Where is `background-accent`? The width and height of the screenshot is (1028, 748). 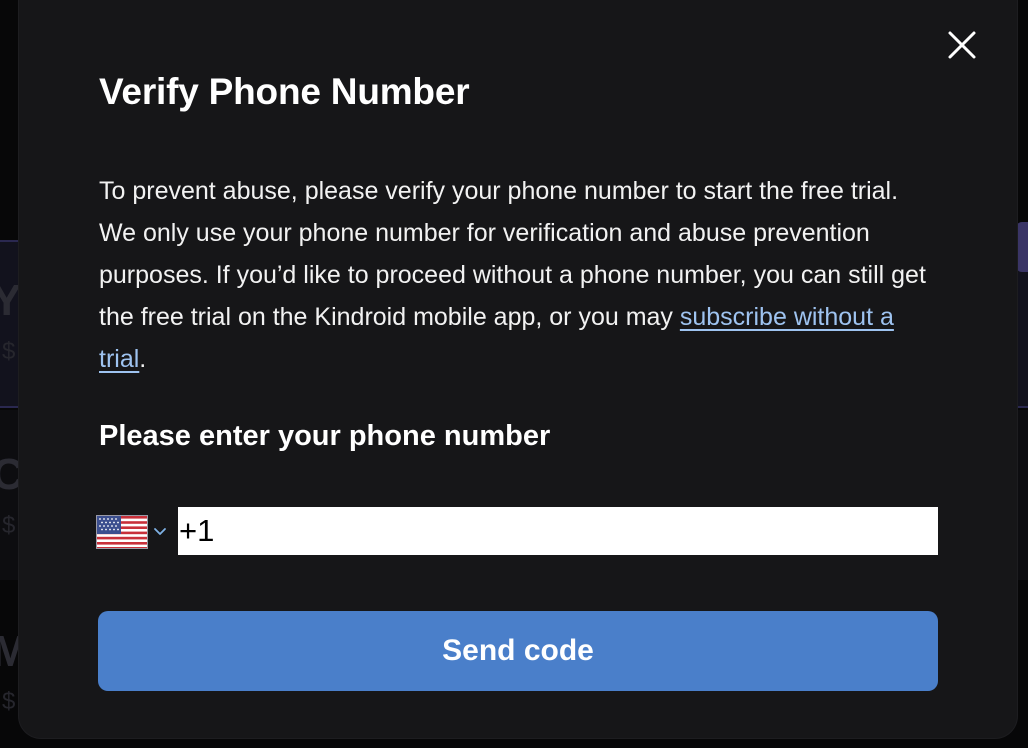
background-accent is located at coordinates (1022, 247).